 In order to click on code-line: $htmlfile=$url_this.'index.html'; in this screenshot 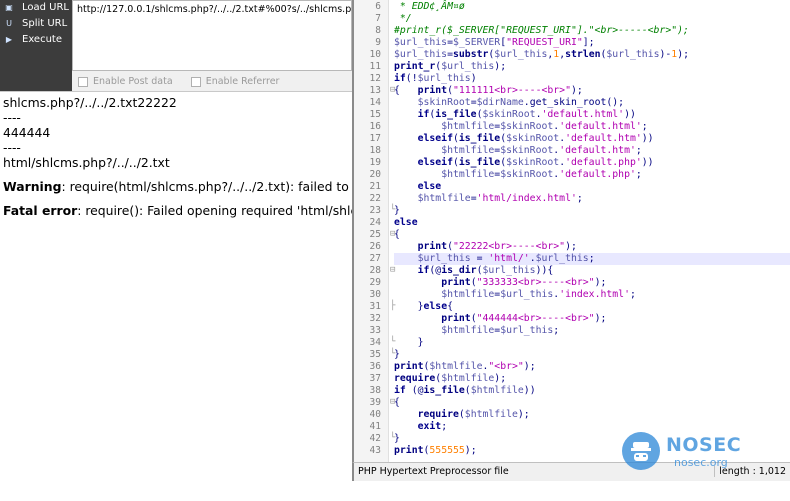, I will do `click(592, 295)`.